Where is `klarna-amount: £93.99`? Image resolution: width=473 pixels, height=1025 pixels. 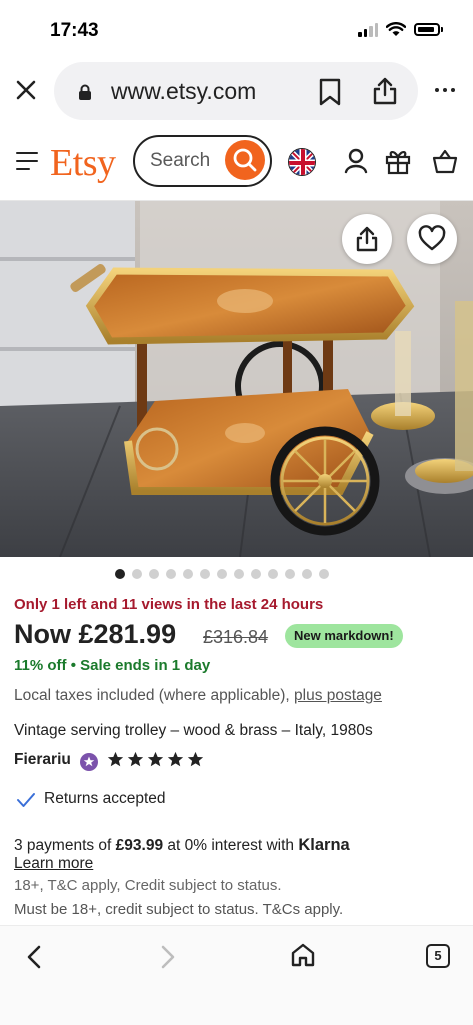
klarna-amount: £93.99 is located at coordinates (139, 845).